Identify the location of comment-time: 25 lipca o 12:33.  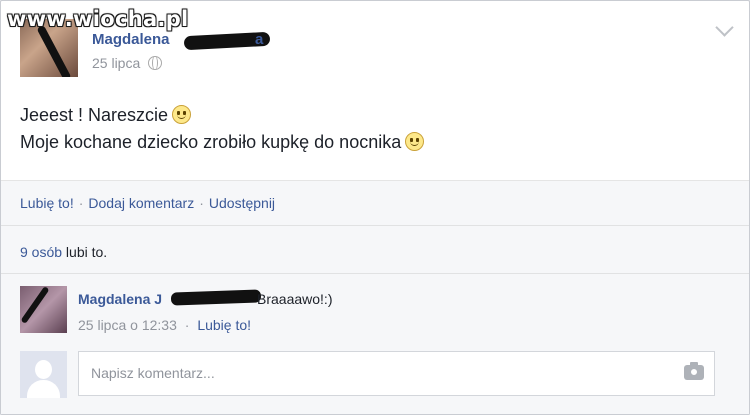
(127, 325).